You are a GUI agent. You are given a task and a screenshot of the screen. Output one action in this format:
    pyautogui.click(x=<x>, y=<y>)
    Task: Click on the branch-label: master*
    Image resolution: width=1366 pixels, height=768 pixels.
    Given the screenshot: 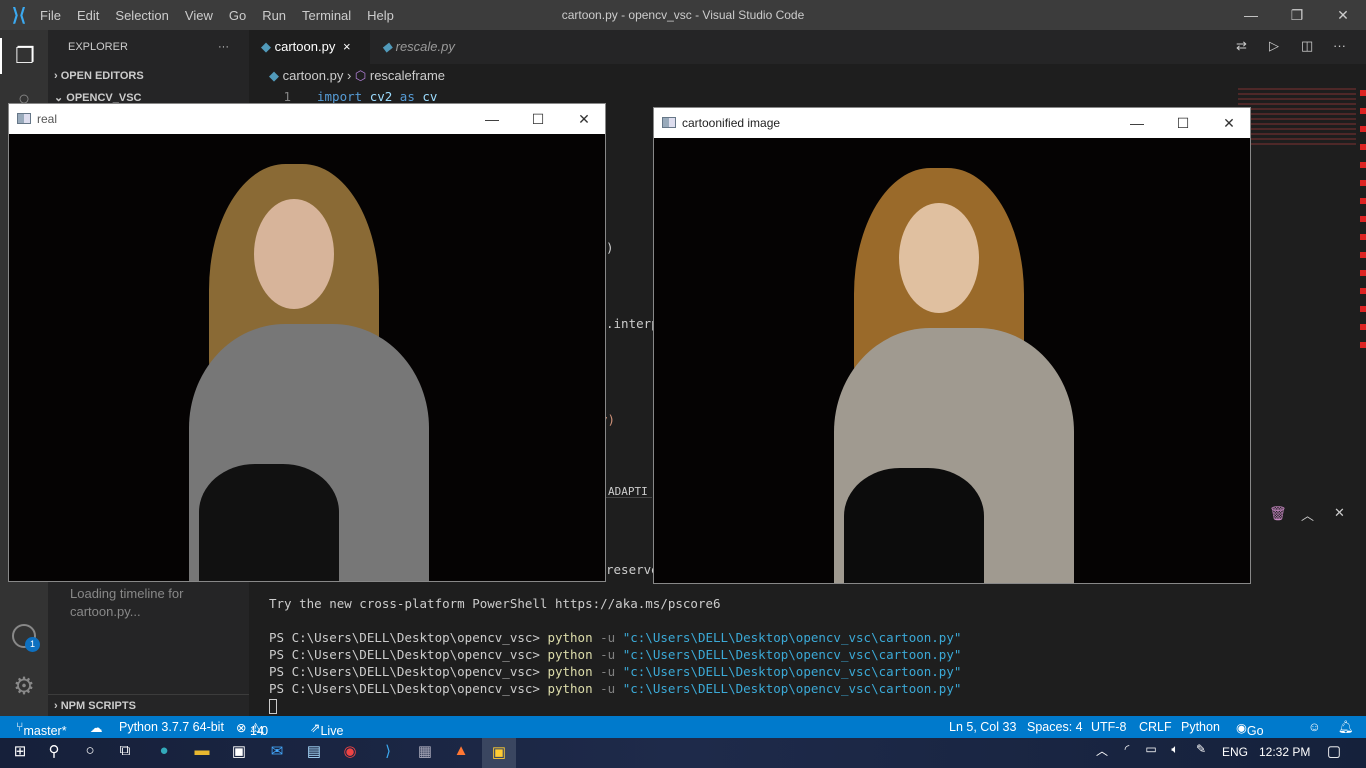 What is the action you would take?
    pyautogui.click(x=45, y=731)
    